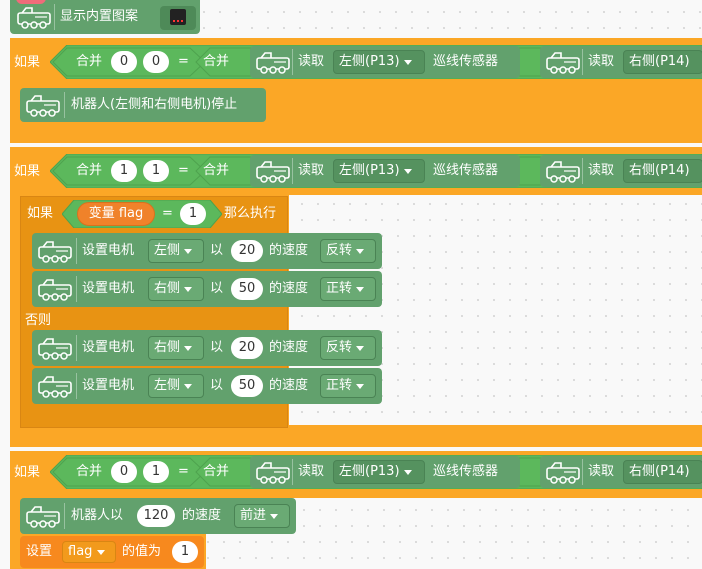 The width and height of the screenshot is (702, 569). I want to click on set-motor-block: 设置电机 左侧 以 50 的速度 正转, so click(207, 386).